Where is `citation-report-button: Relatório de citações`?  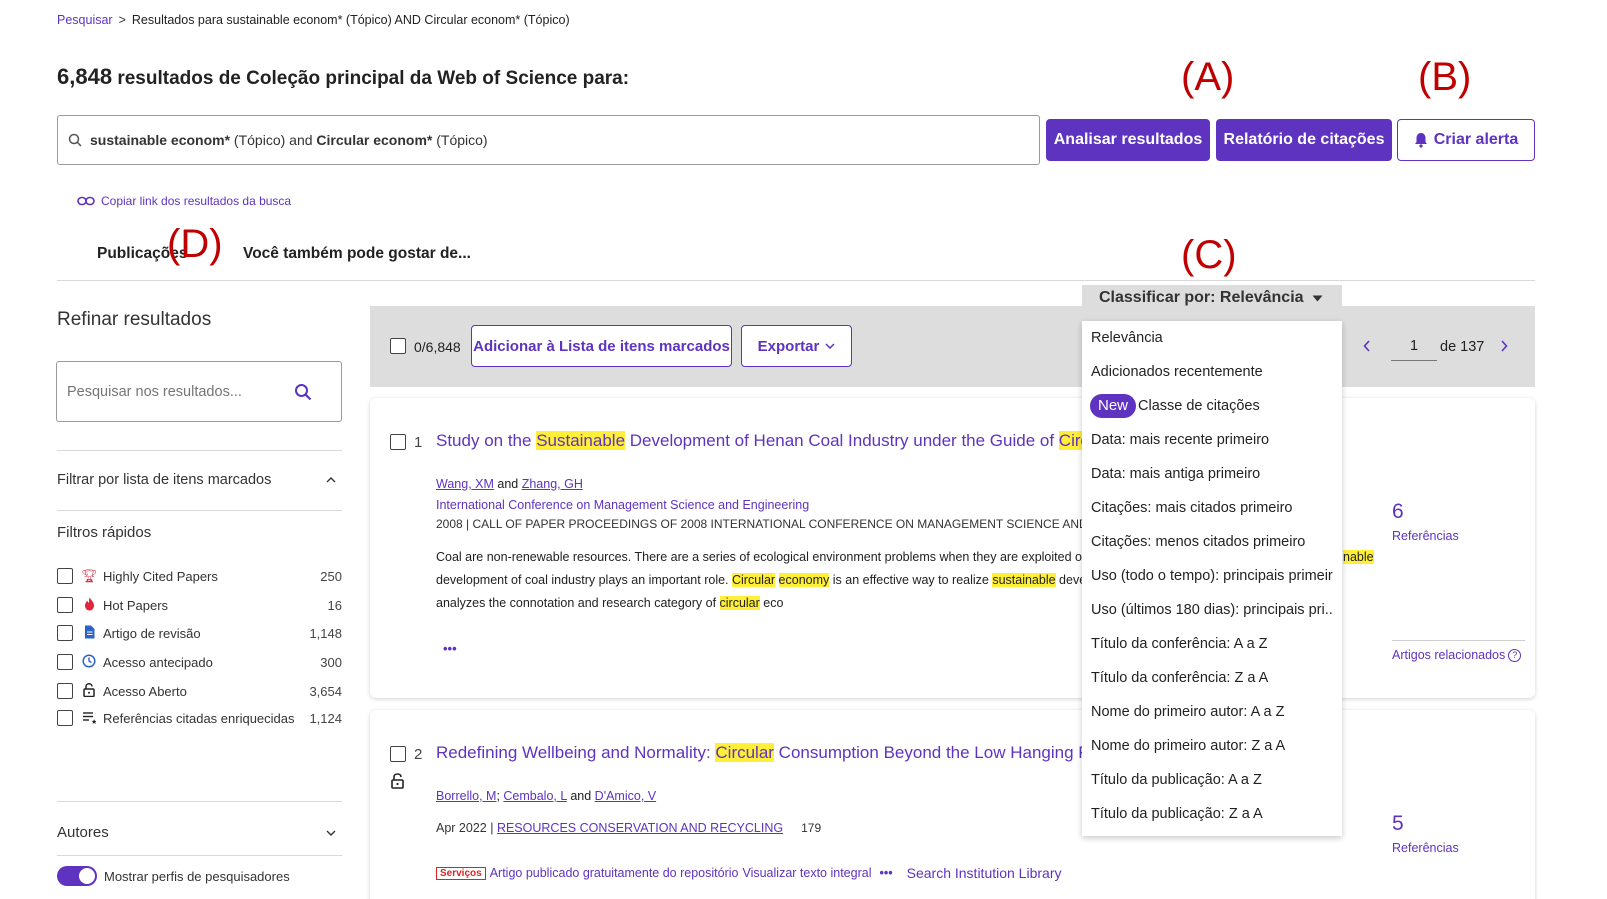 citation-report-button: Relatório de citações is located at coordinates (1304, 140).